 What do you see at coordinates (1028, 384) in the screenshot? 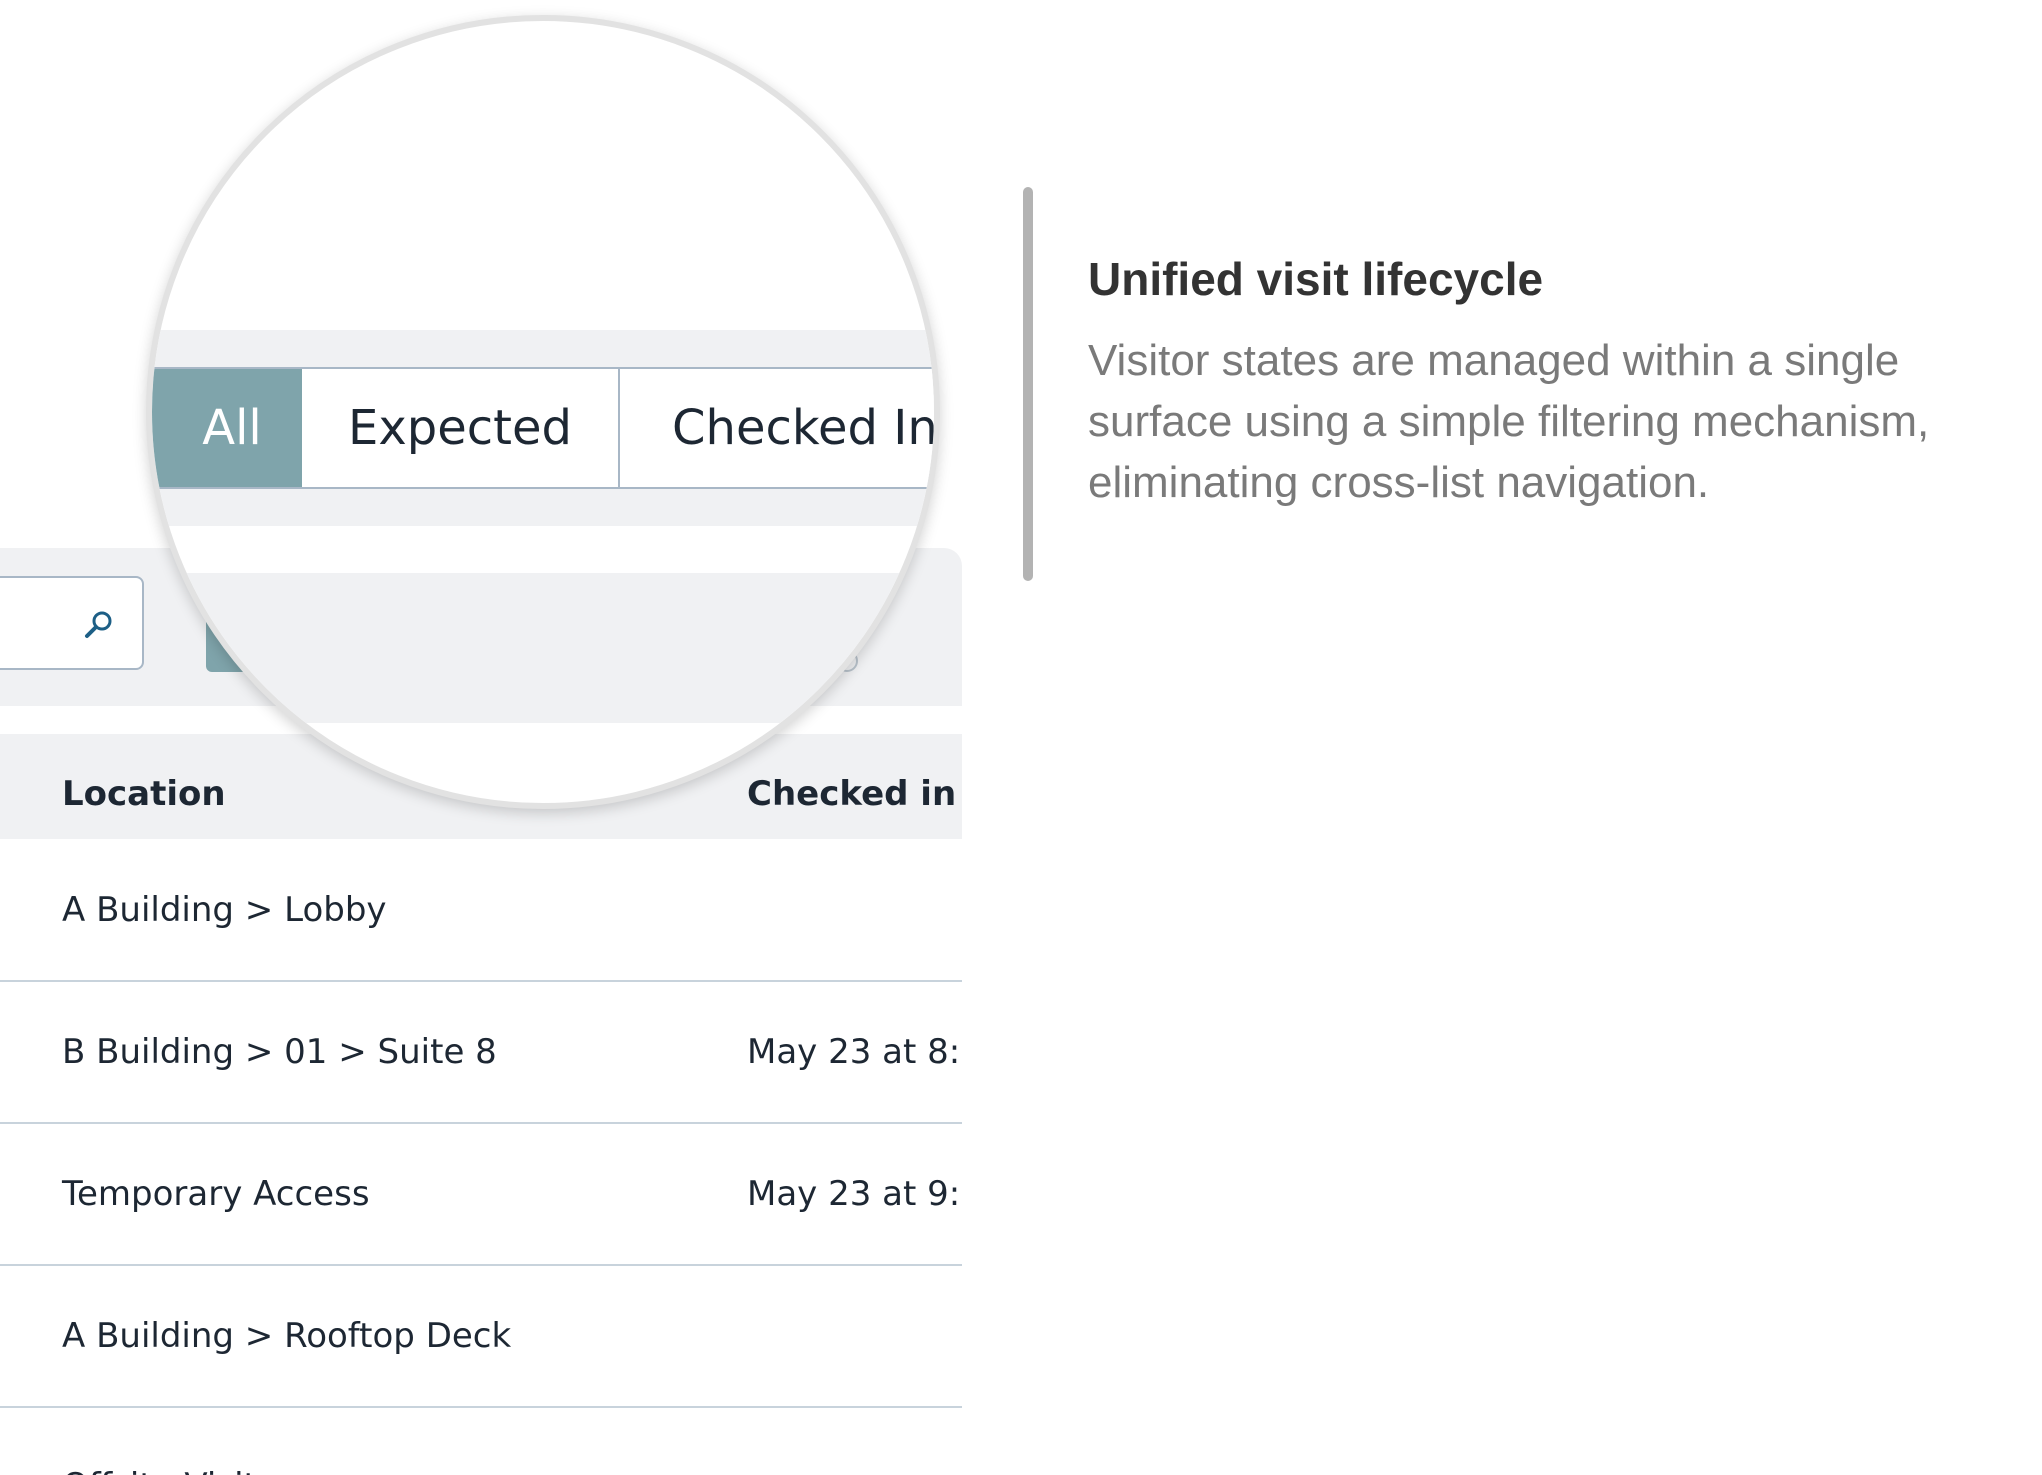
I see `callout-accent-bar` at bounding box center [1028, 384].